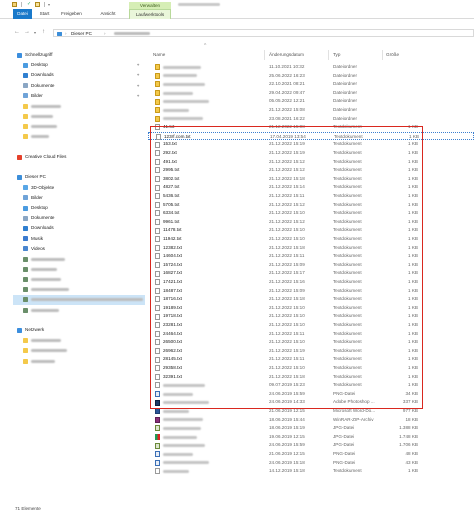 The width and height of the screenshot is (474, 517). What do you see at coordinates (79, 157) in the screenshot?
I see `nav-item: Creative Cloud Files` at bounding box center [79, 157].